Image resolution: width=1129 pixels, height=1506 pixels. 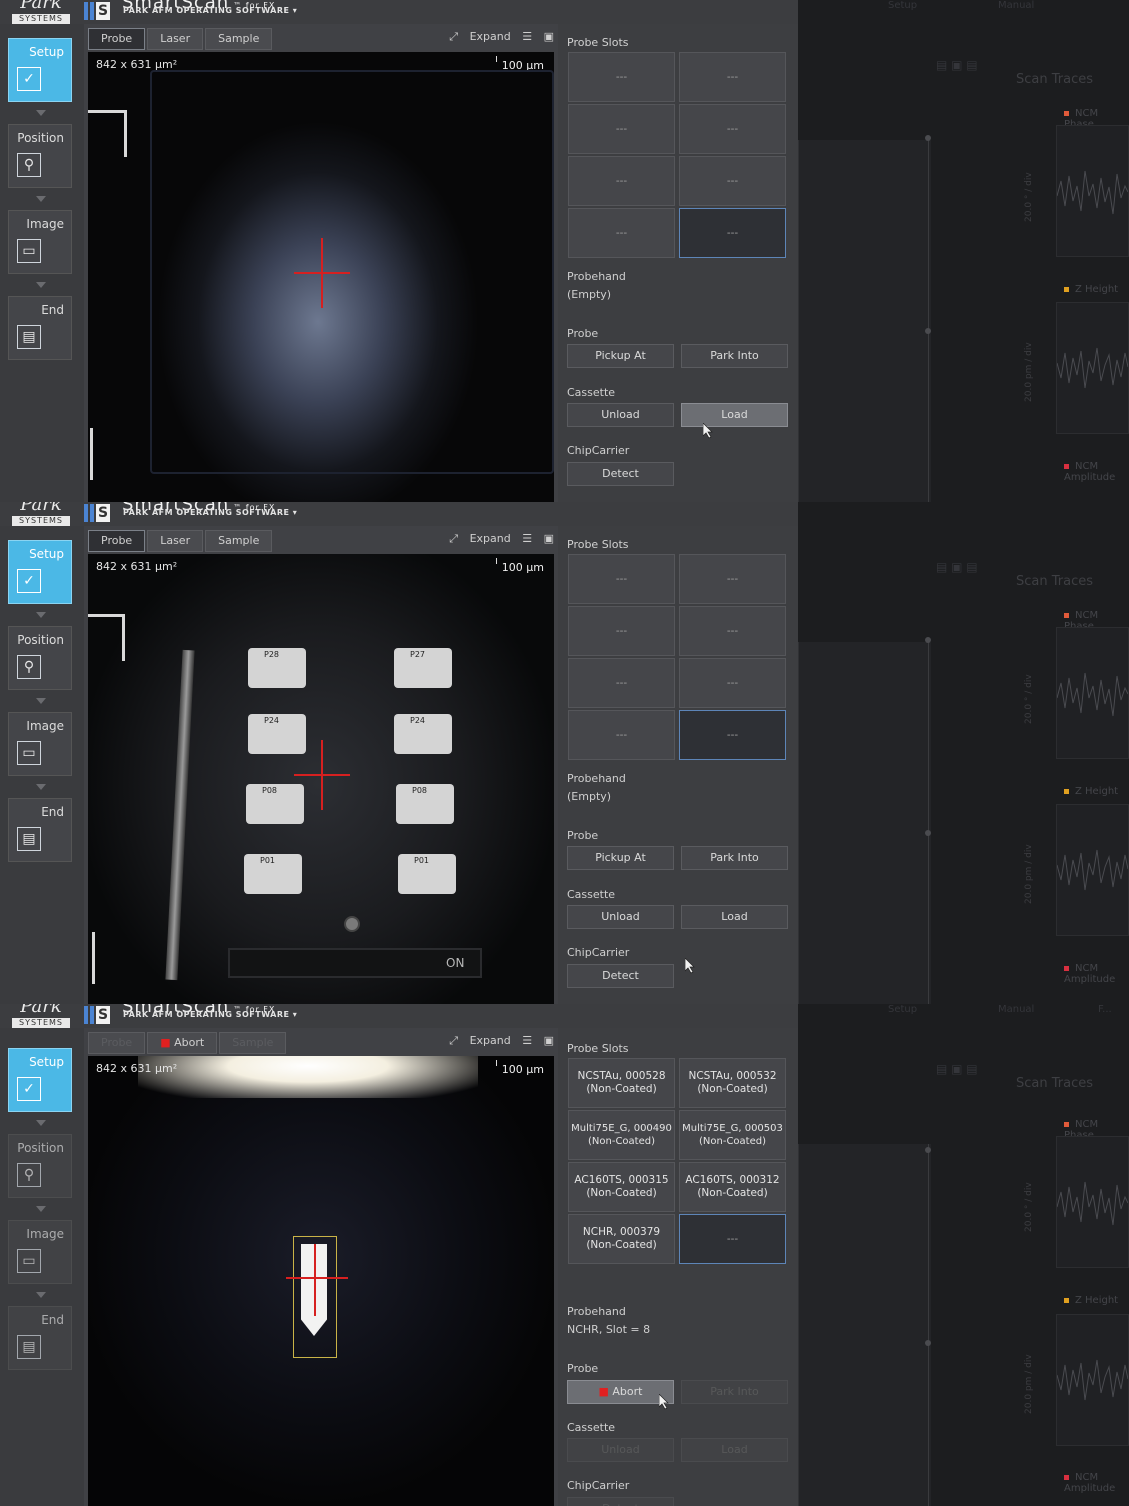 What do you see at coordinates (91, 454) in the screenshot?
I see `frame-edge` at bounding box center [91, 454].